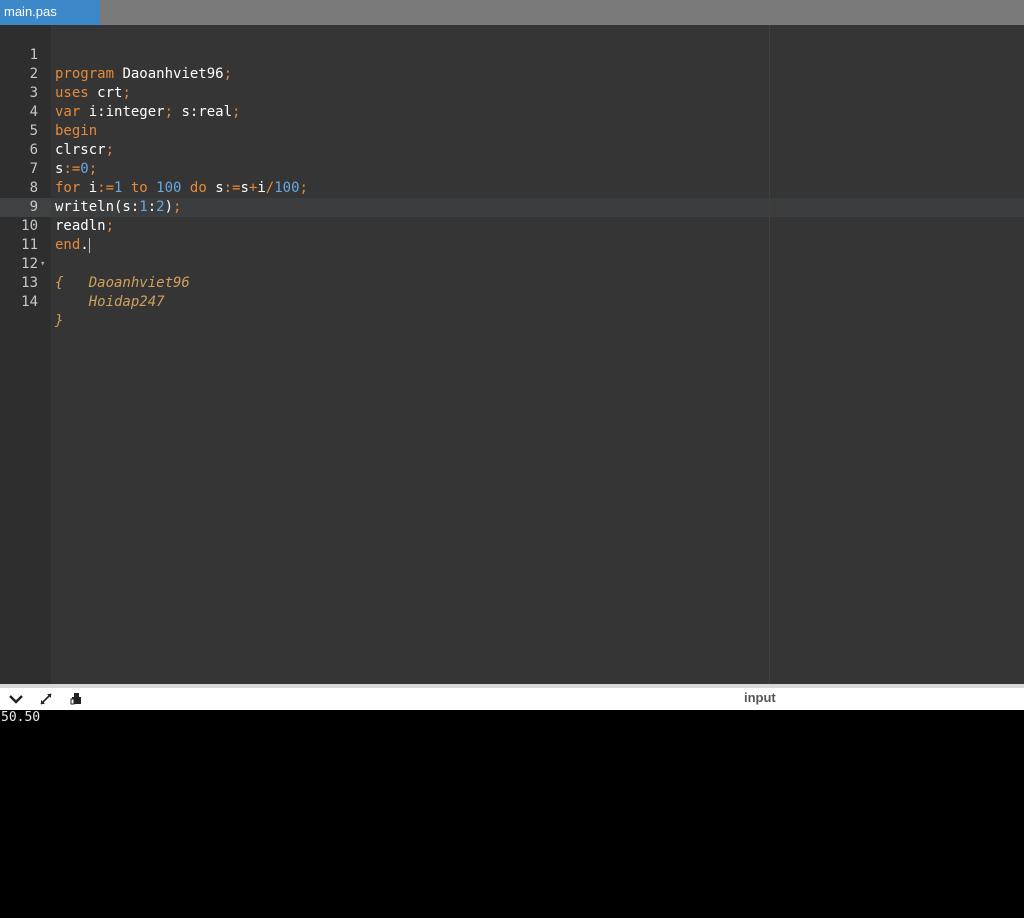  I want to click on comment-token: Hoidap247, so click(110, 302).